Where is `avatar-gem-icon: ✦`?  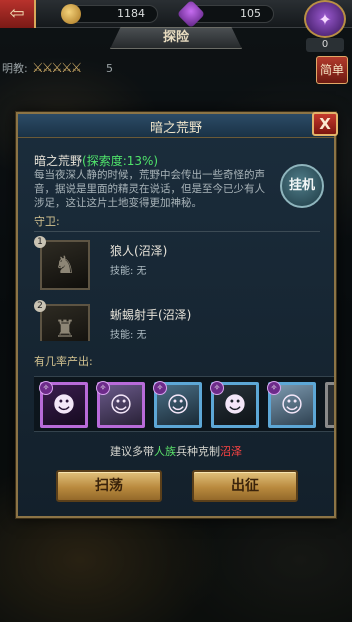
avatar-gem-icon: ✦ is located at coordinates (325, 19).